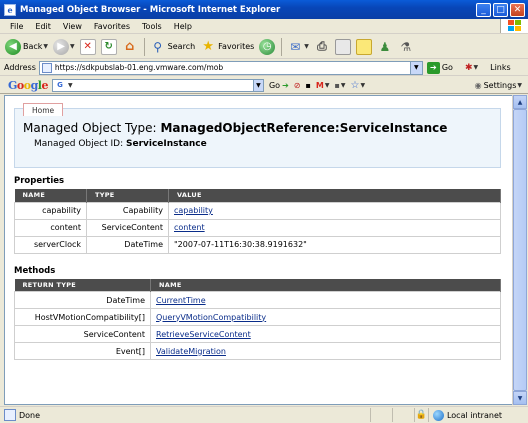 The height and width of the screenshot is (423, 528). I want to click on methods-heading: Methods, so click(35, 270).